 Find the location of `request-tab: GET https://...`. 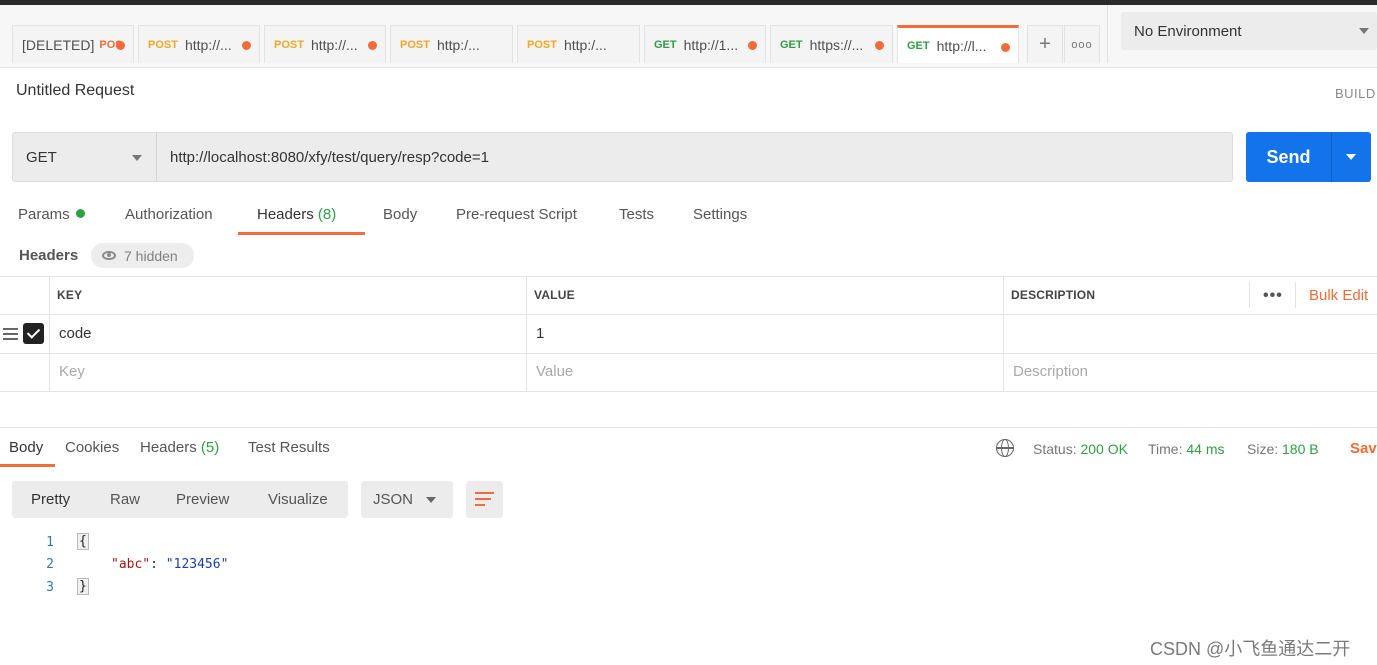

request-tab: GET https://... is located at coordinates (831, 44).